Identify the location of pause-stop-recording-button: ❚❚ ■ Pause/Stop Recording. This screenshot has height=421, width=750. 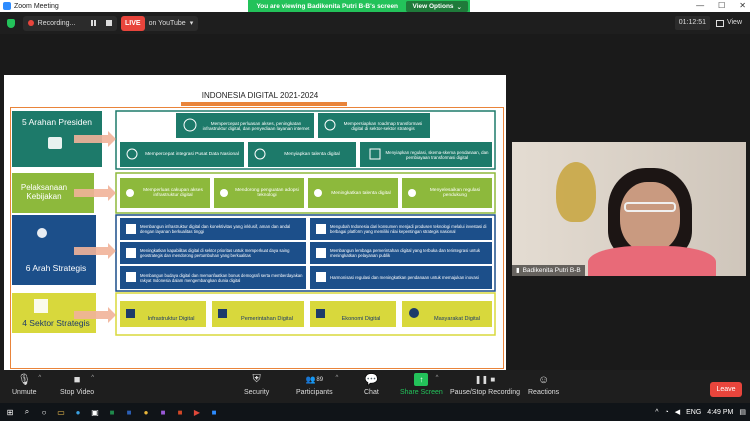
(485, 384).